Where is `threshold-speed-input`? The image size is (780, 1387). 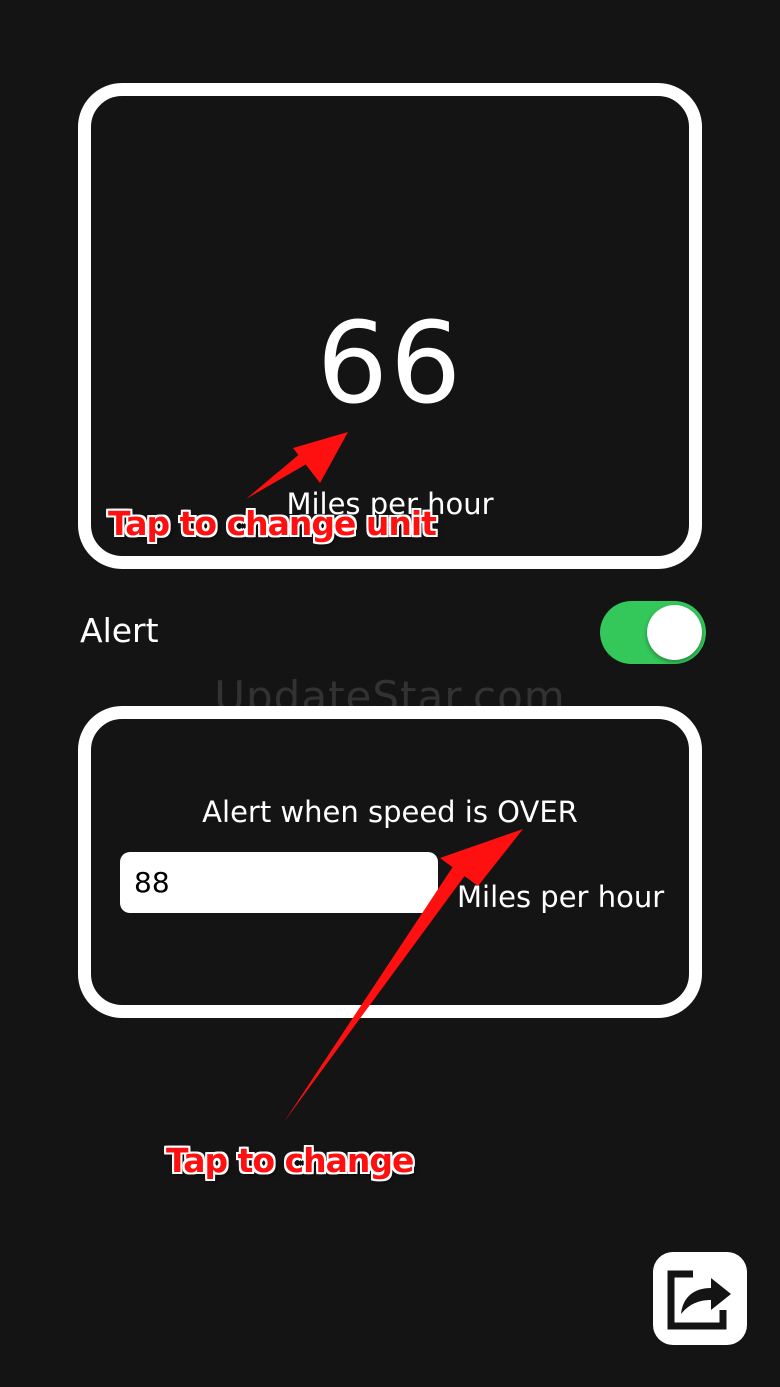 threshold-speed-input is located at coordinates (279, 882).